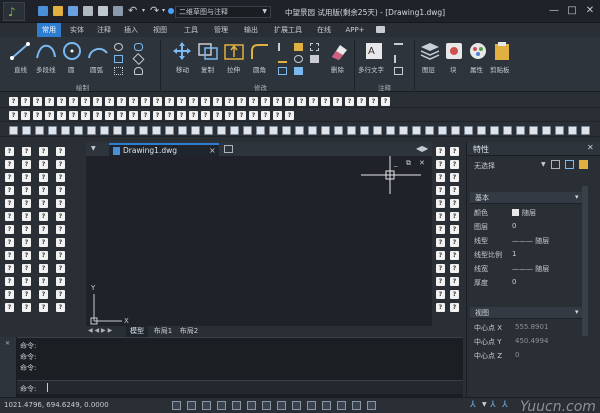  Describe the element at coordinates (398, 71) in the screenshot. I see `table-icon` at that location.